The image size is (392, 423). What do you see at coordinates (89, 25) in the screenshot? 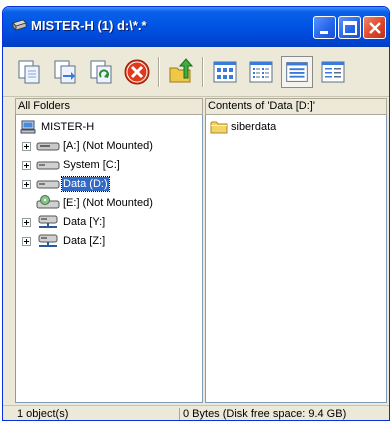
I see `window-title: MISTER-H (1) d:\*.*` at bounding box center [89, 25].